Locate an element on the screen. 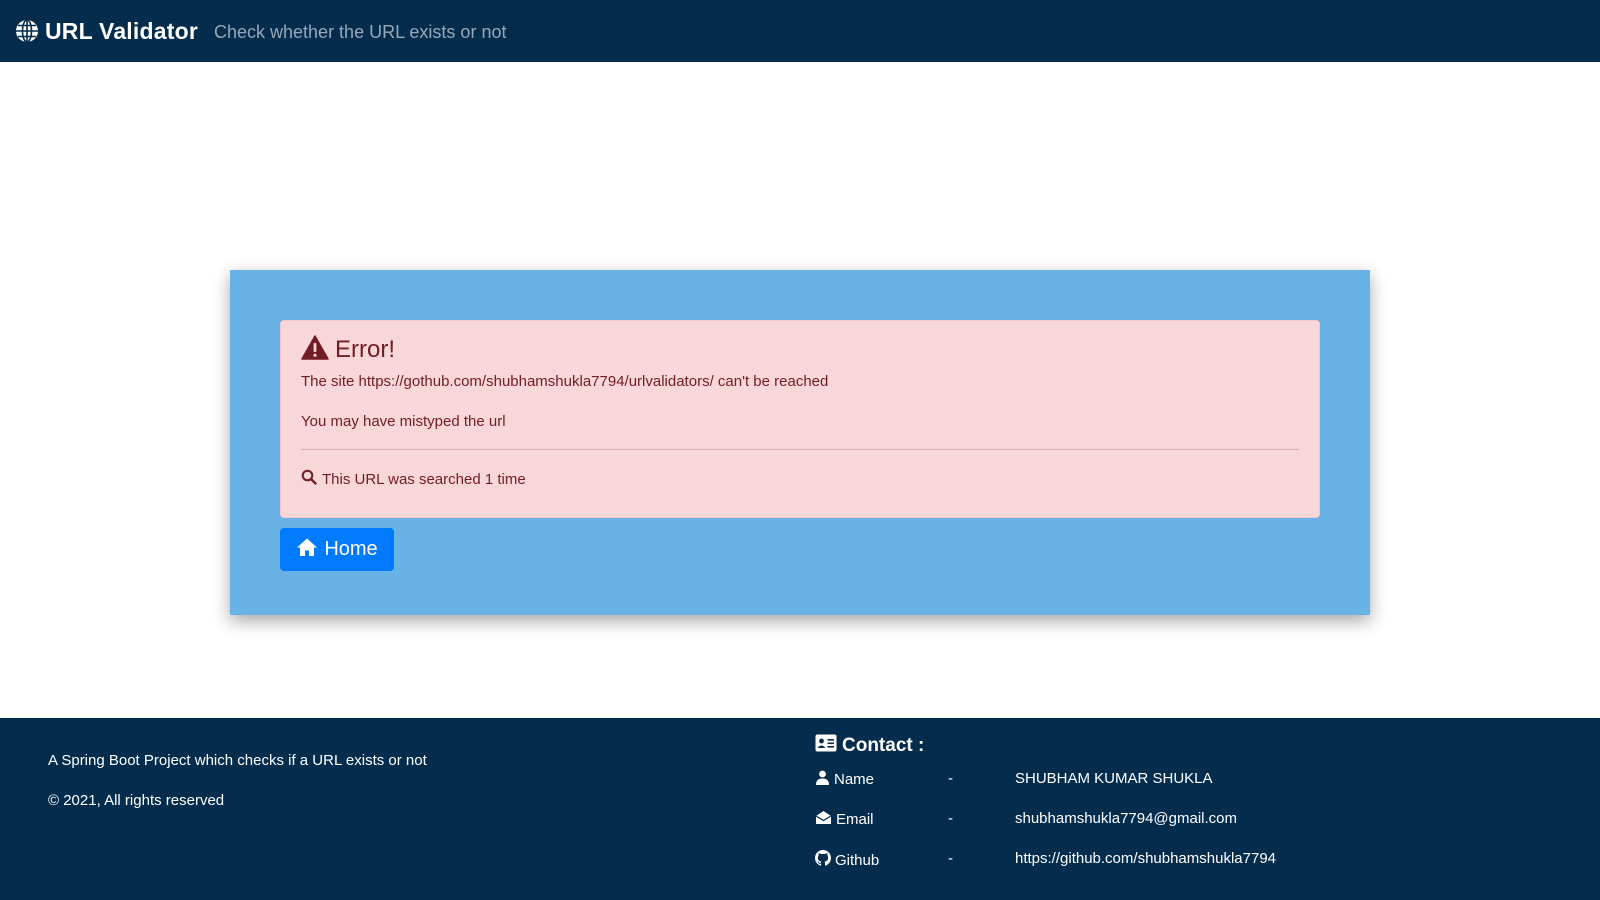 The image size is (1600, 900). globe-icon is located at coordinates (27, 31).